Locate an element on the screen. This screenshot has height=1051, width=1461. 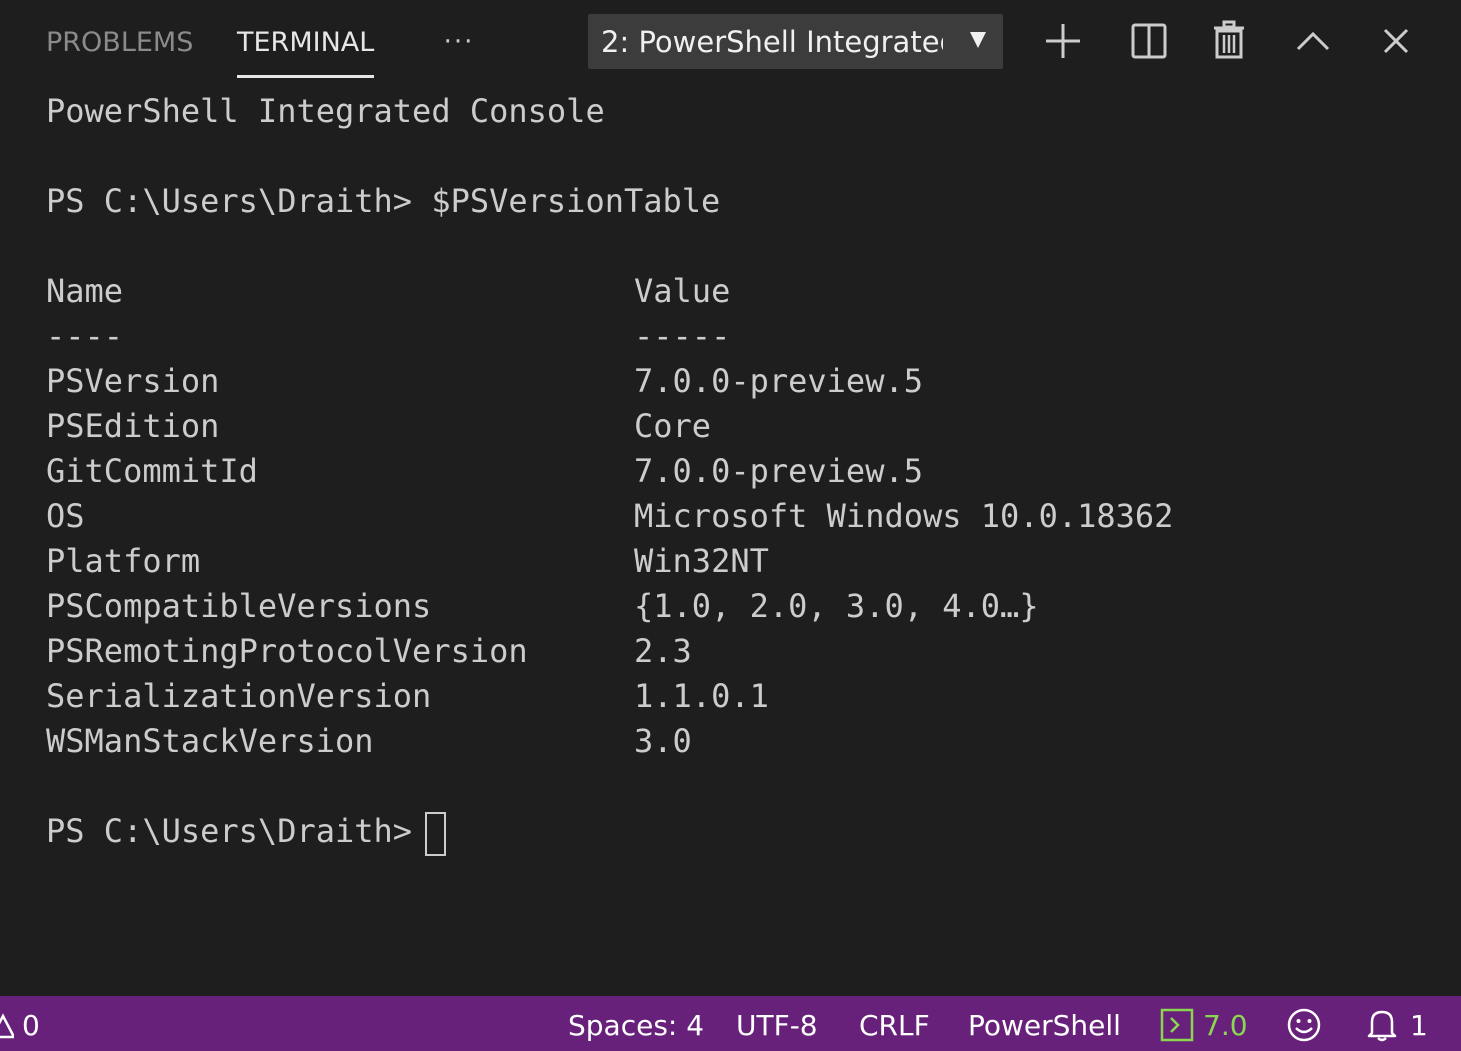
warning-icon is located at coordinates (7, 1026).